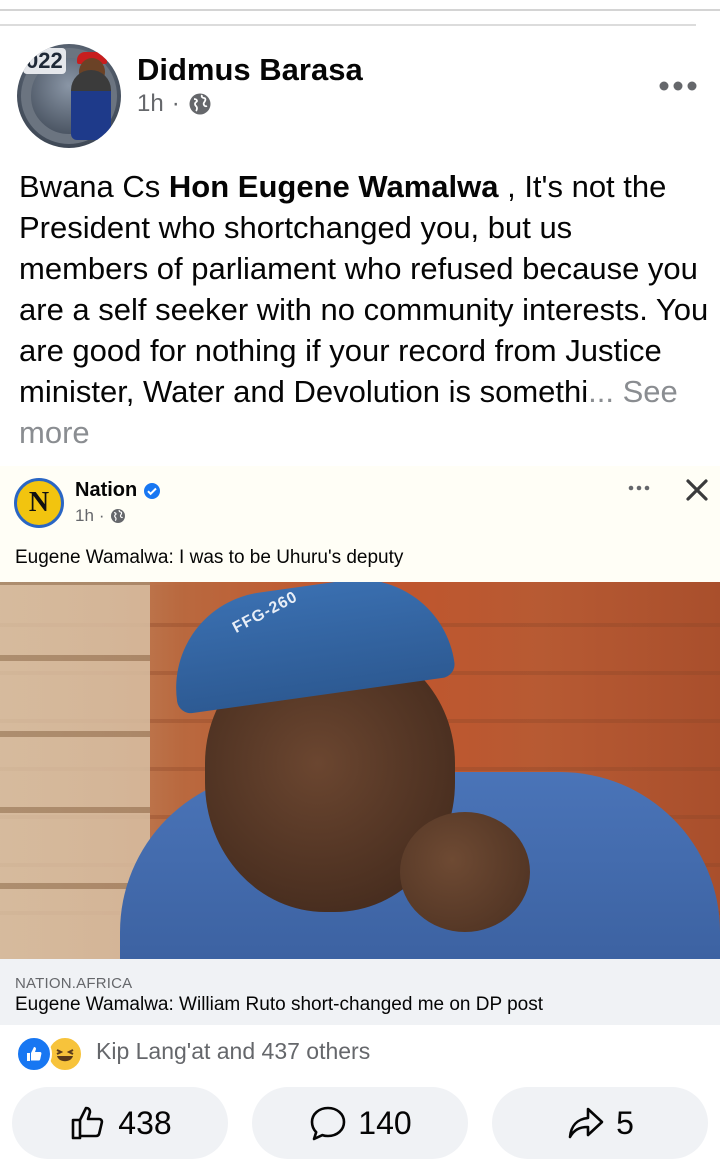  Describe the element at coordinates (200, 104) in the screenshot. I see `globe-icon` at that location.